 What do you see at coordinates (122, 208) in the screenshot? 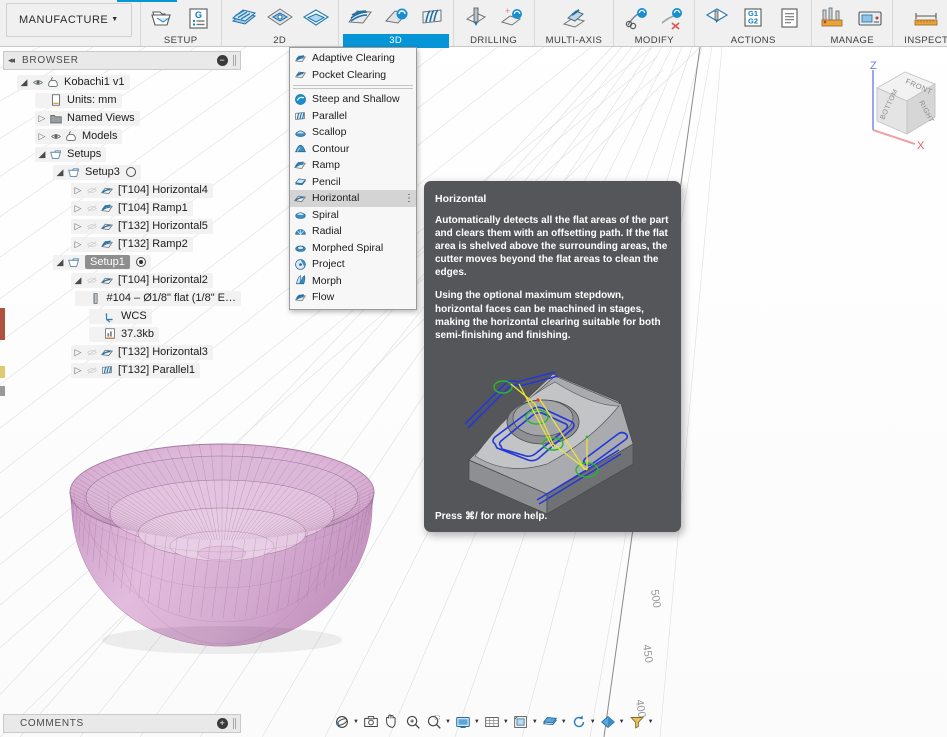
I see `tree-item-t104-ramp1: [T104] Ramp1` at bounding box center [122, 208].